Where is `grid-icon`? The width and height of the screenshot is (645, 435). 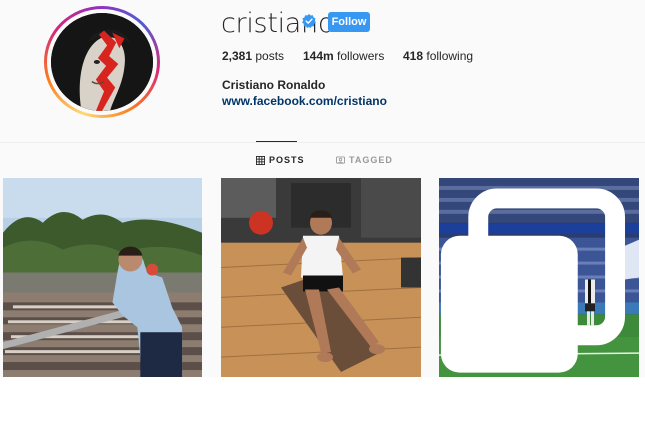
grid-icon is located at coordinates (260, 160).